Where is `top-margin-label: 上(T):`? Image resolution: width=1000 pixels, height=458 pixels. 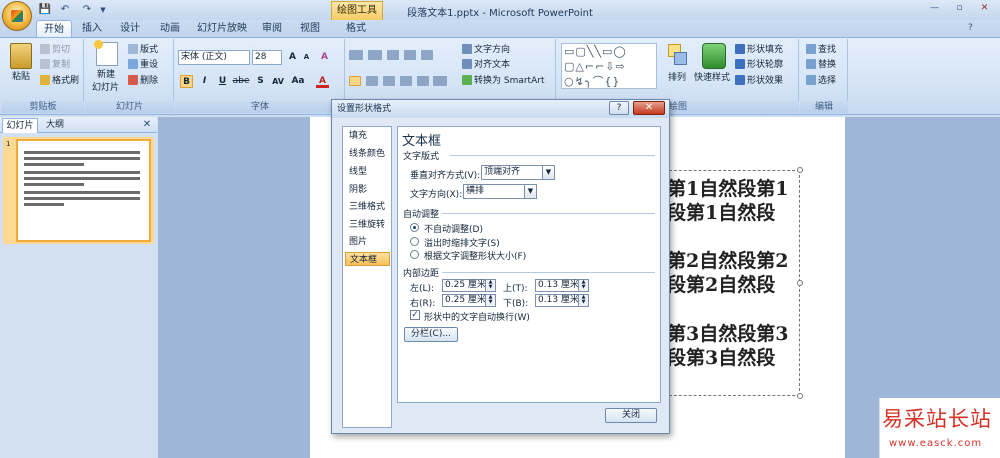
top-margin-label: 上(T): is located at coordinates (515, 289).